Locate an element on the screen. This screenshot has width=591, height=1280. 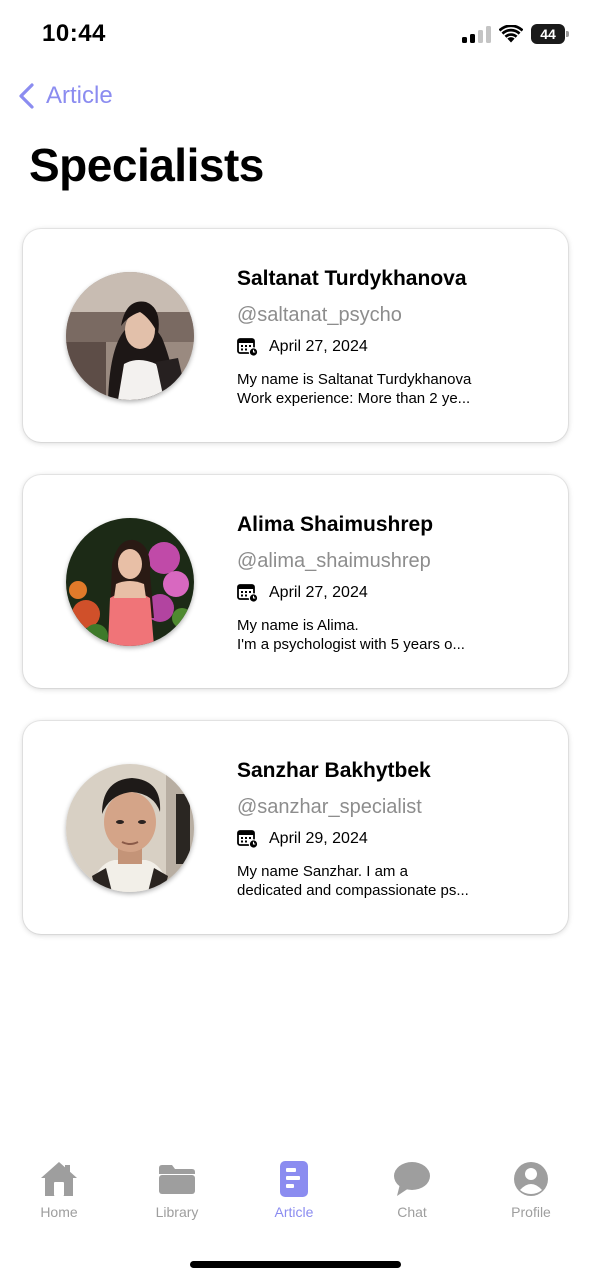
cellular-signal-icon is located at coordinates (476, 34).